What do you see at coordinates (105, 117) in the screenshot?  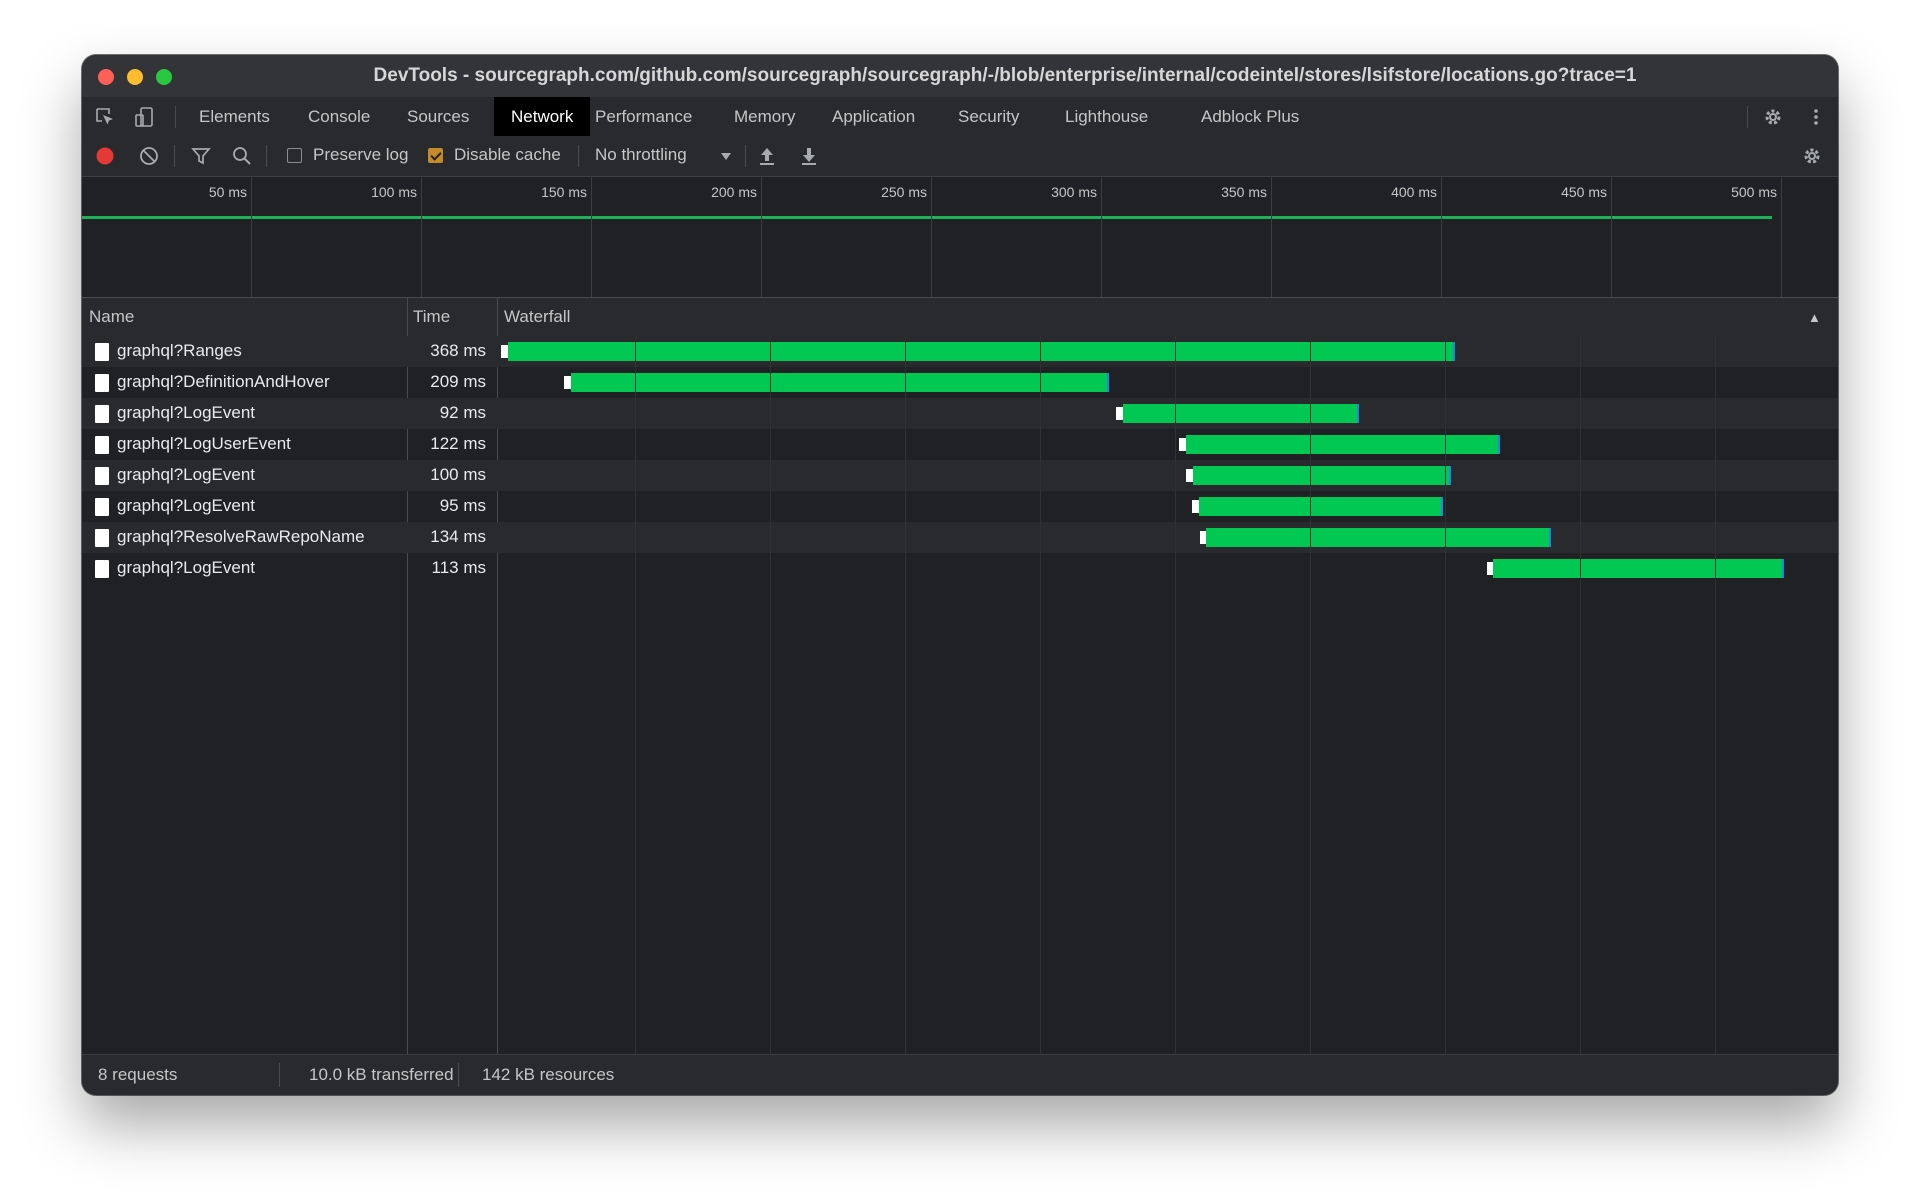 I see `inspect-element-icon` at bounding box center [105, 117].